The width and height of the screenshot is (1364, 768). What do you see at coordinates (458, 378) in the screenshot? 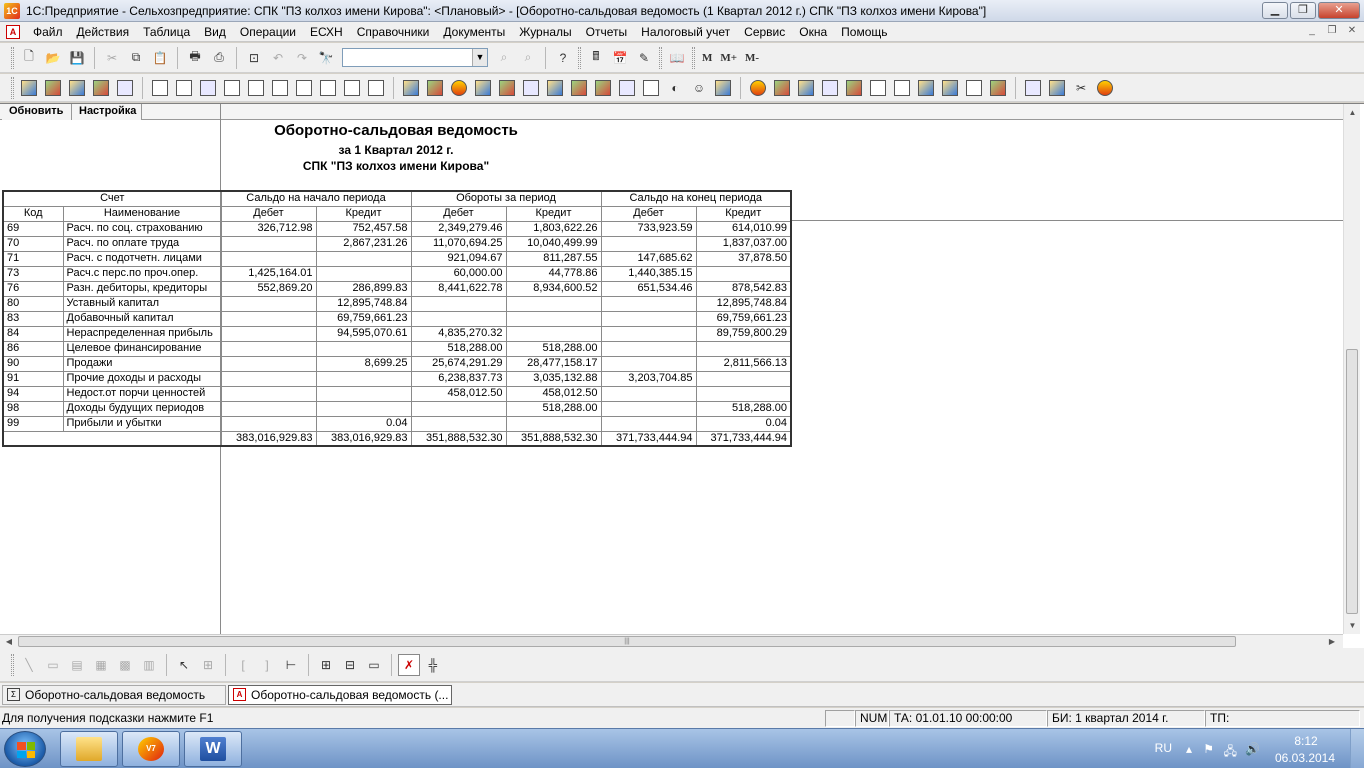
I see `turnover-debit: 6,238,837.73` at bounding box center [458, 378].